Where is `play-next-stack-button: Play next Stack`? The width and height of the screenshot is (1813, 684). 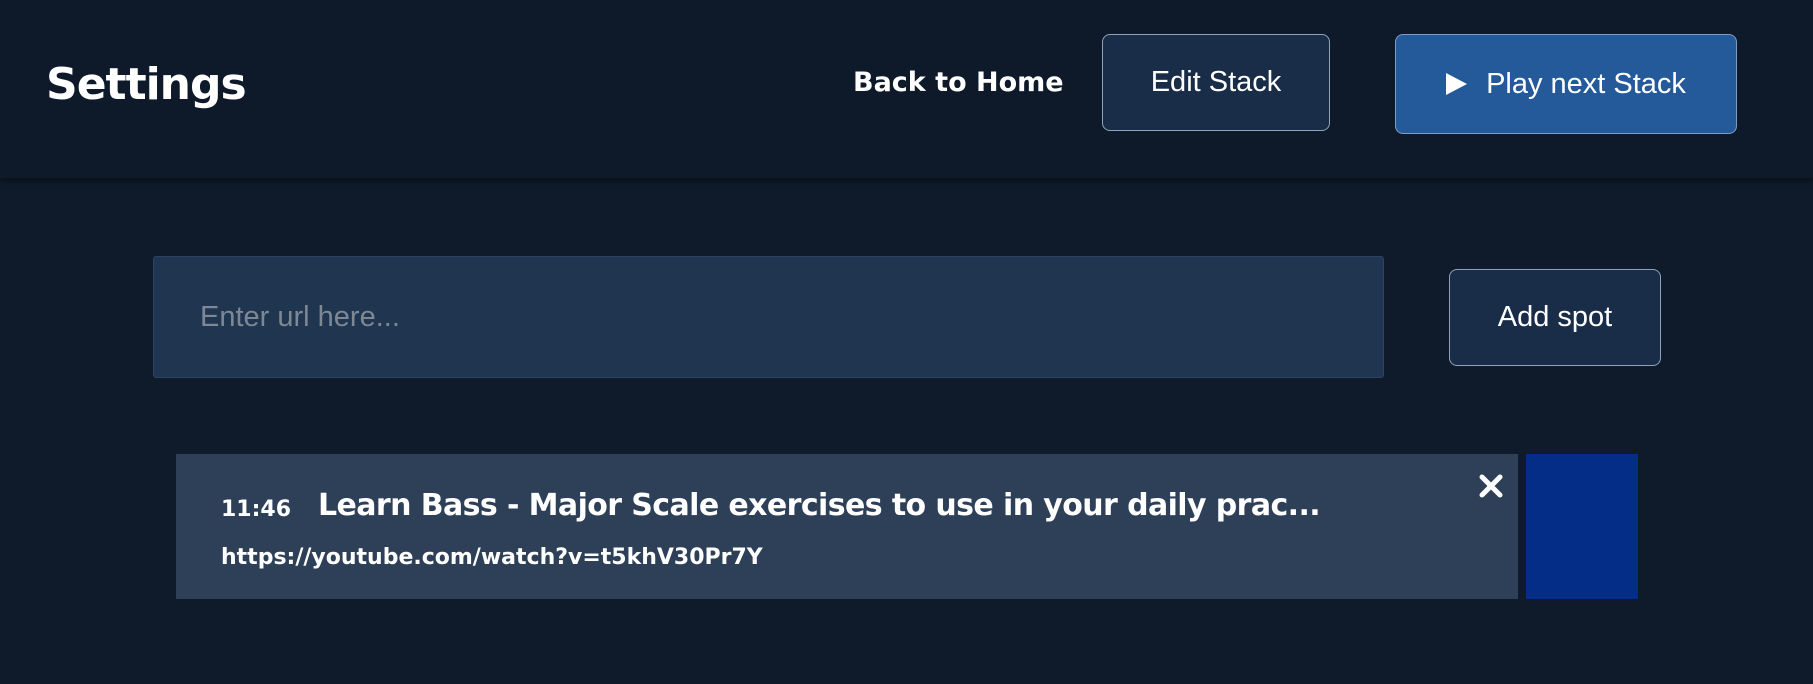 play-next-stack-button: Play next Stack is located at coordinates (1566, 84).